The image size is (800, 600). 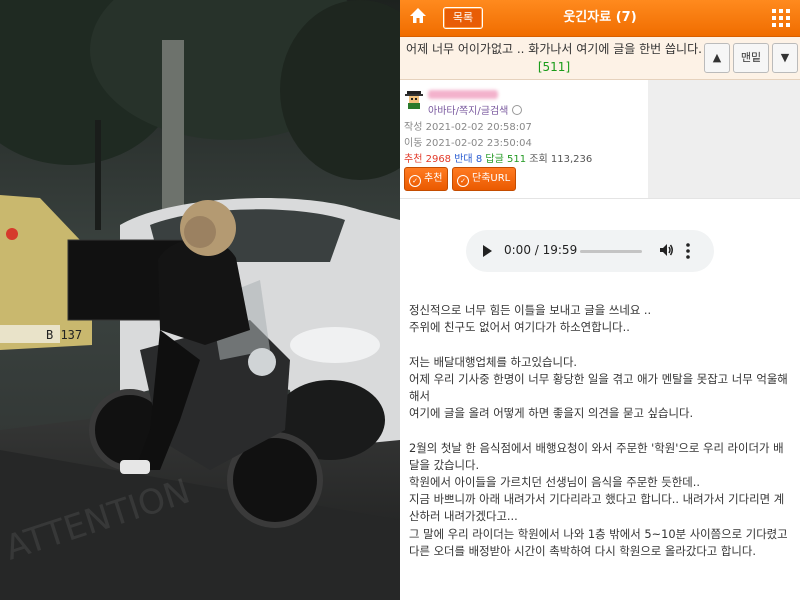 I want to click on audio-player: 0:00 / 19:59, so click(x=590, y=251).